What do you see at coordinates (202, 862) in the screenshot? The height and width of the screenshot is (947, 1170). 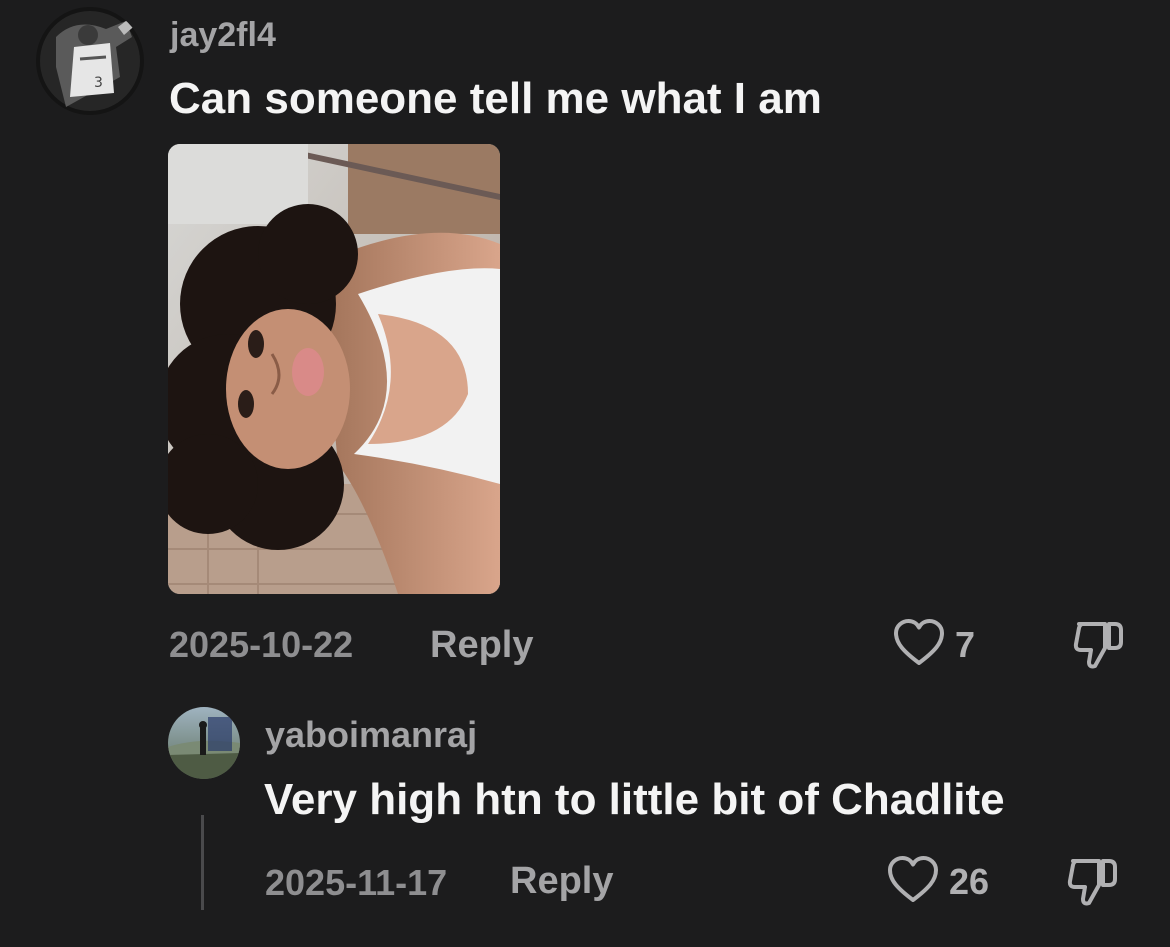 I see `thread-line` at bounding box center [202, 862].